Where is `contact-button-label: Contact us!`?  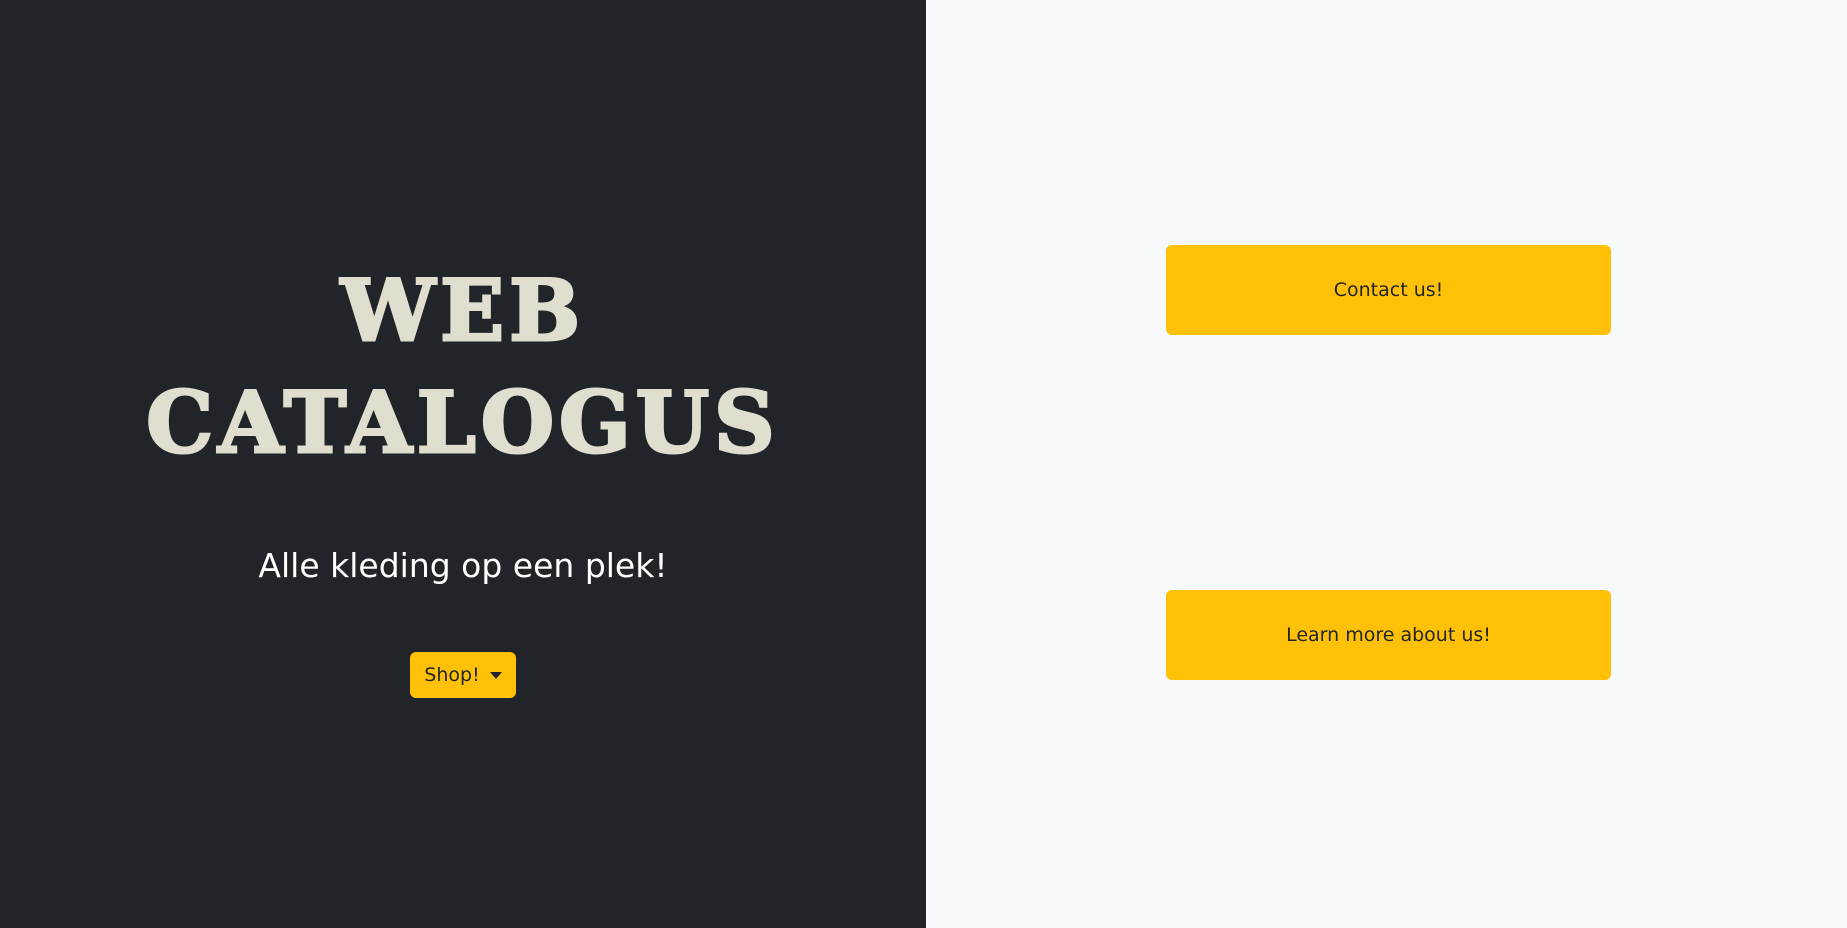 contact-button-label: Contact us! is located at coordinates (1388, 290).